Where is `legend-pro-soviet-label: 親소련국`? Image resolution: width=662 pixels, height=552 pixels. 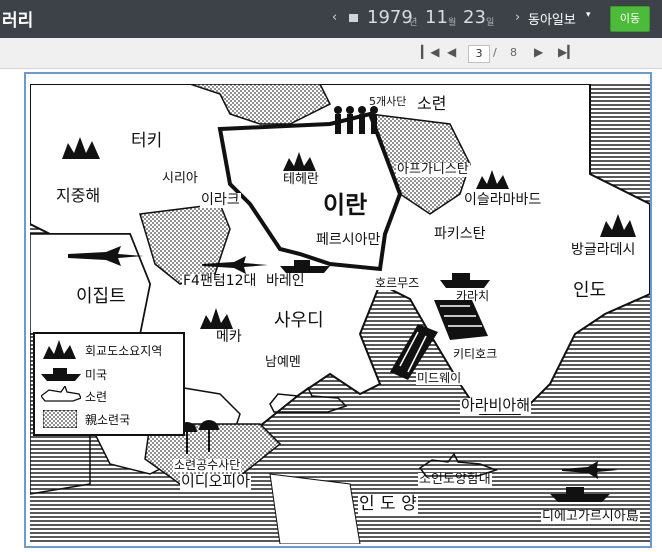
legend-pro-soviet-label: 親소련국 is located at coordinates (108, 420).